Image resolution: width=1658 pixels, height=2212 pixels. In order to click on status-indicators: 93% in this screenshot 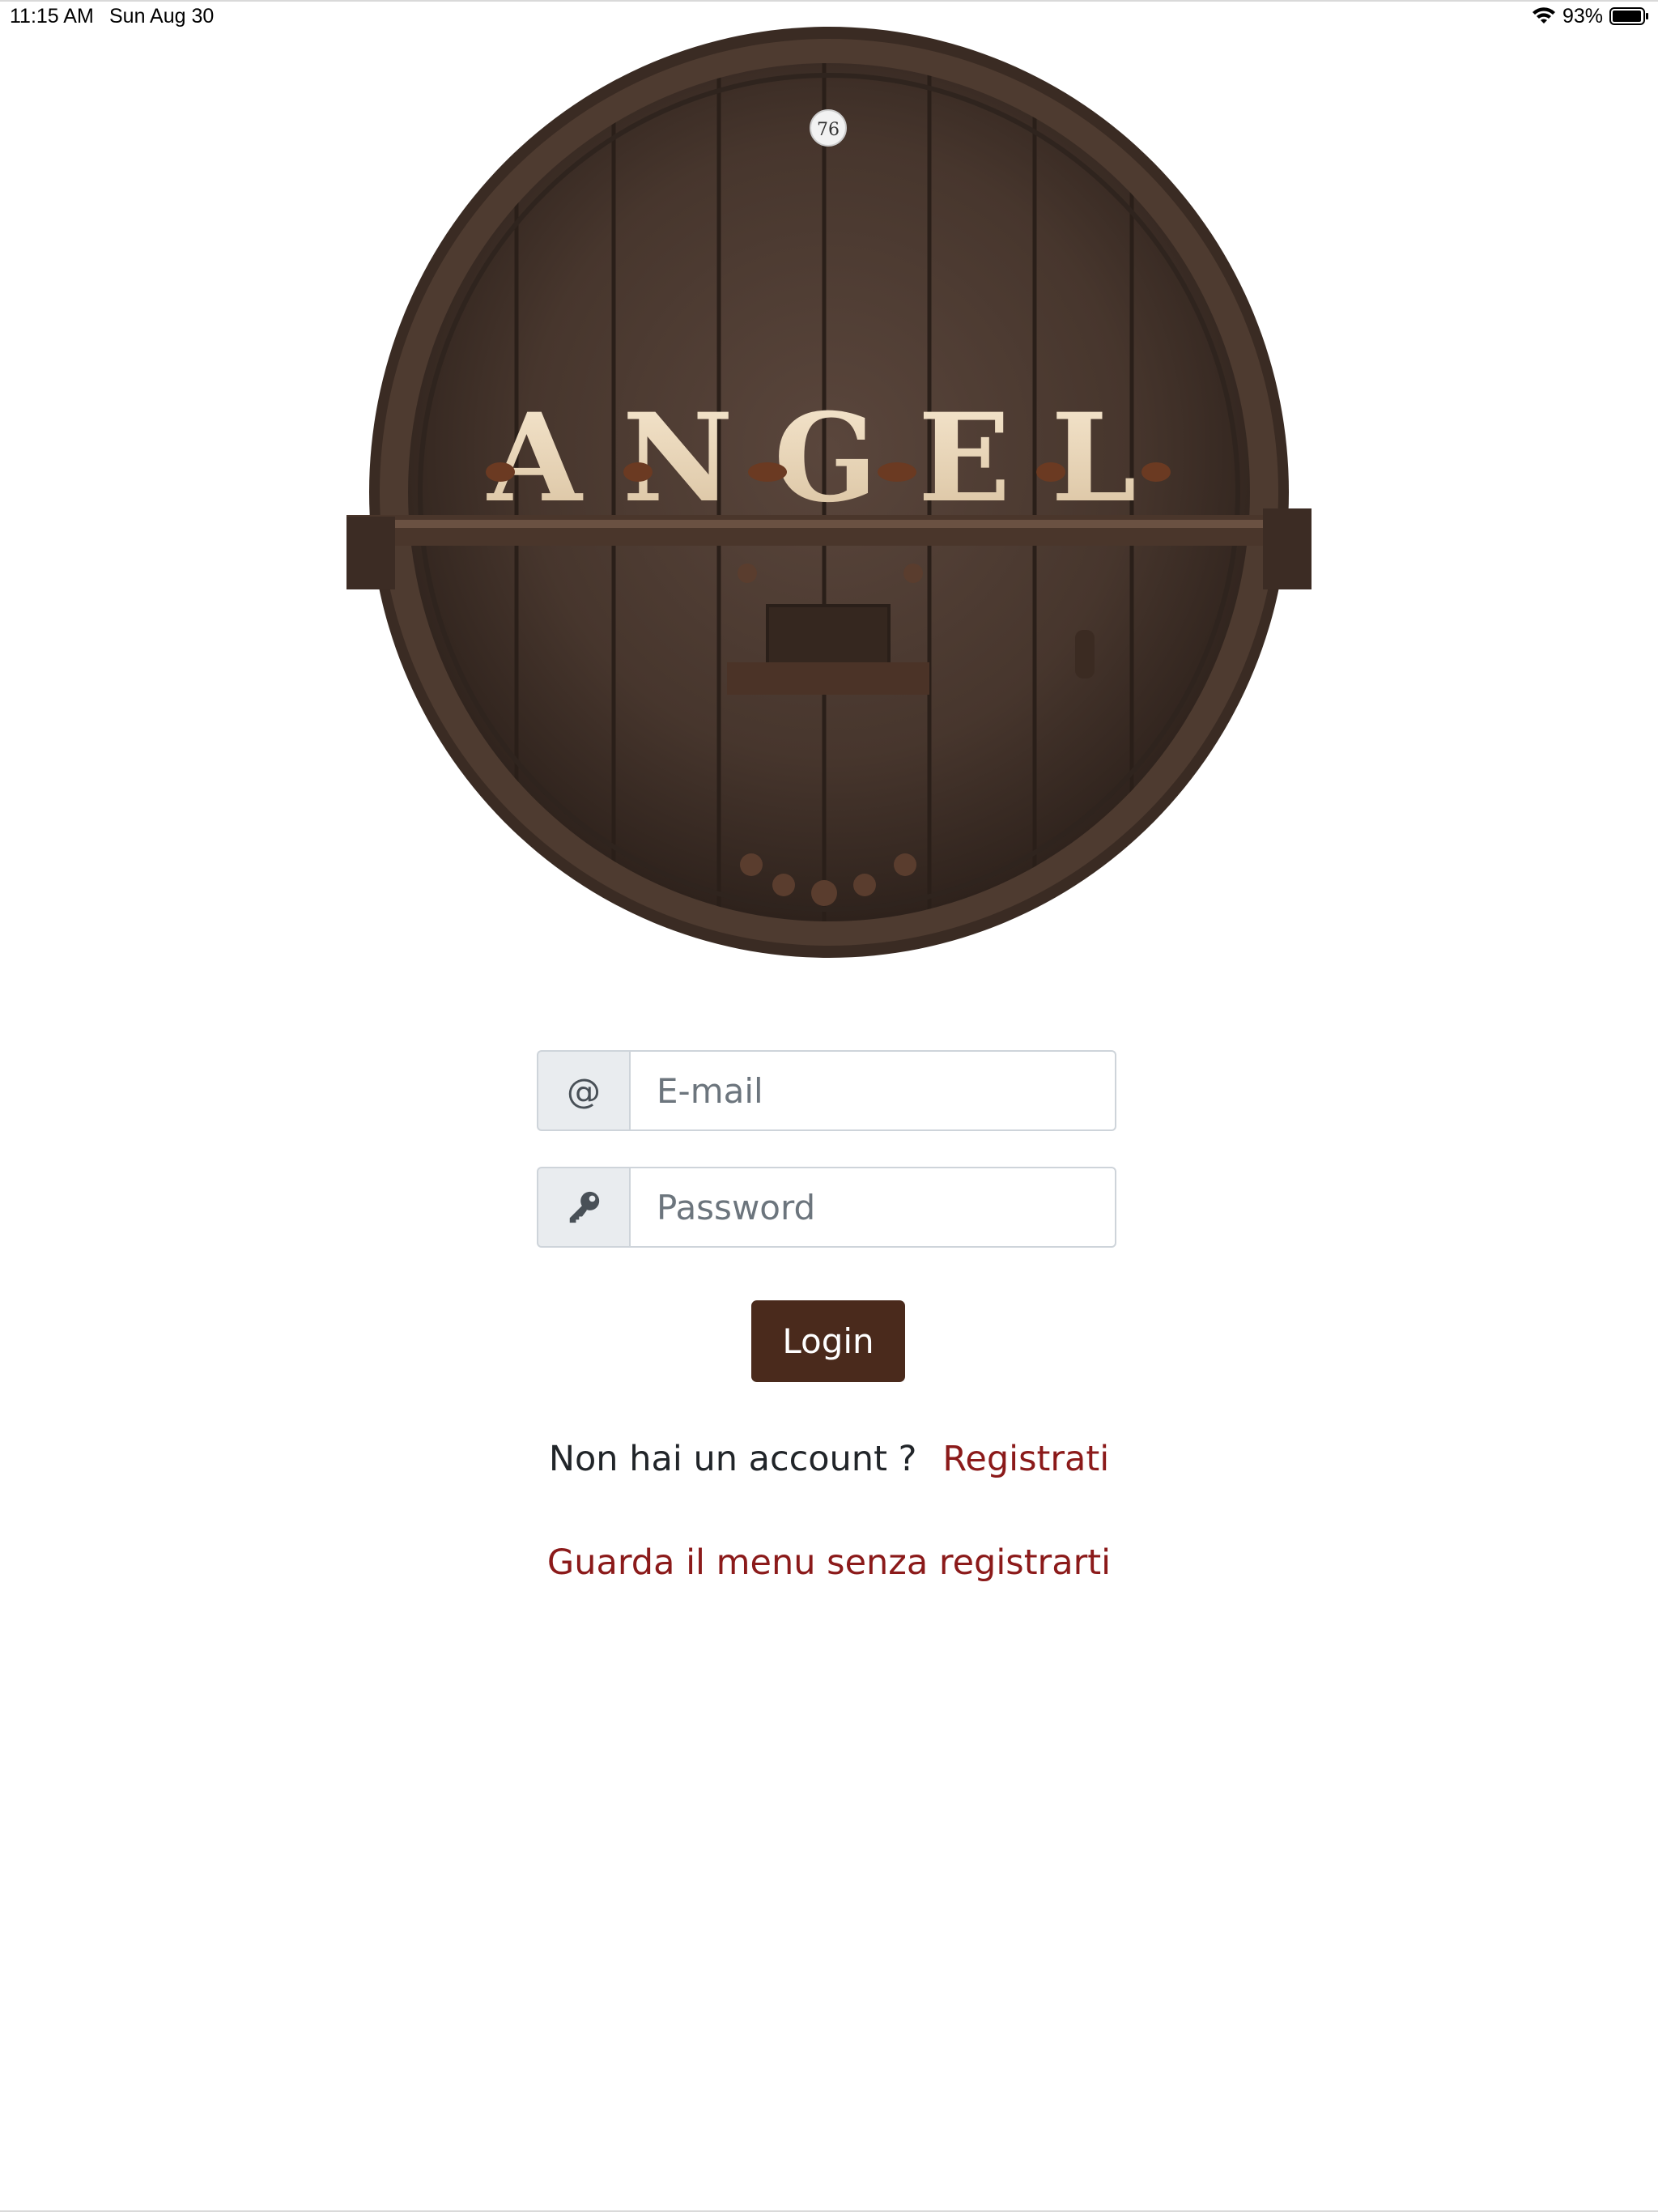, I will do `click(1591, 16)`.